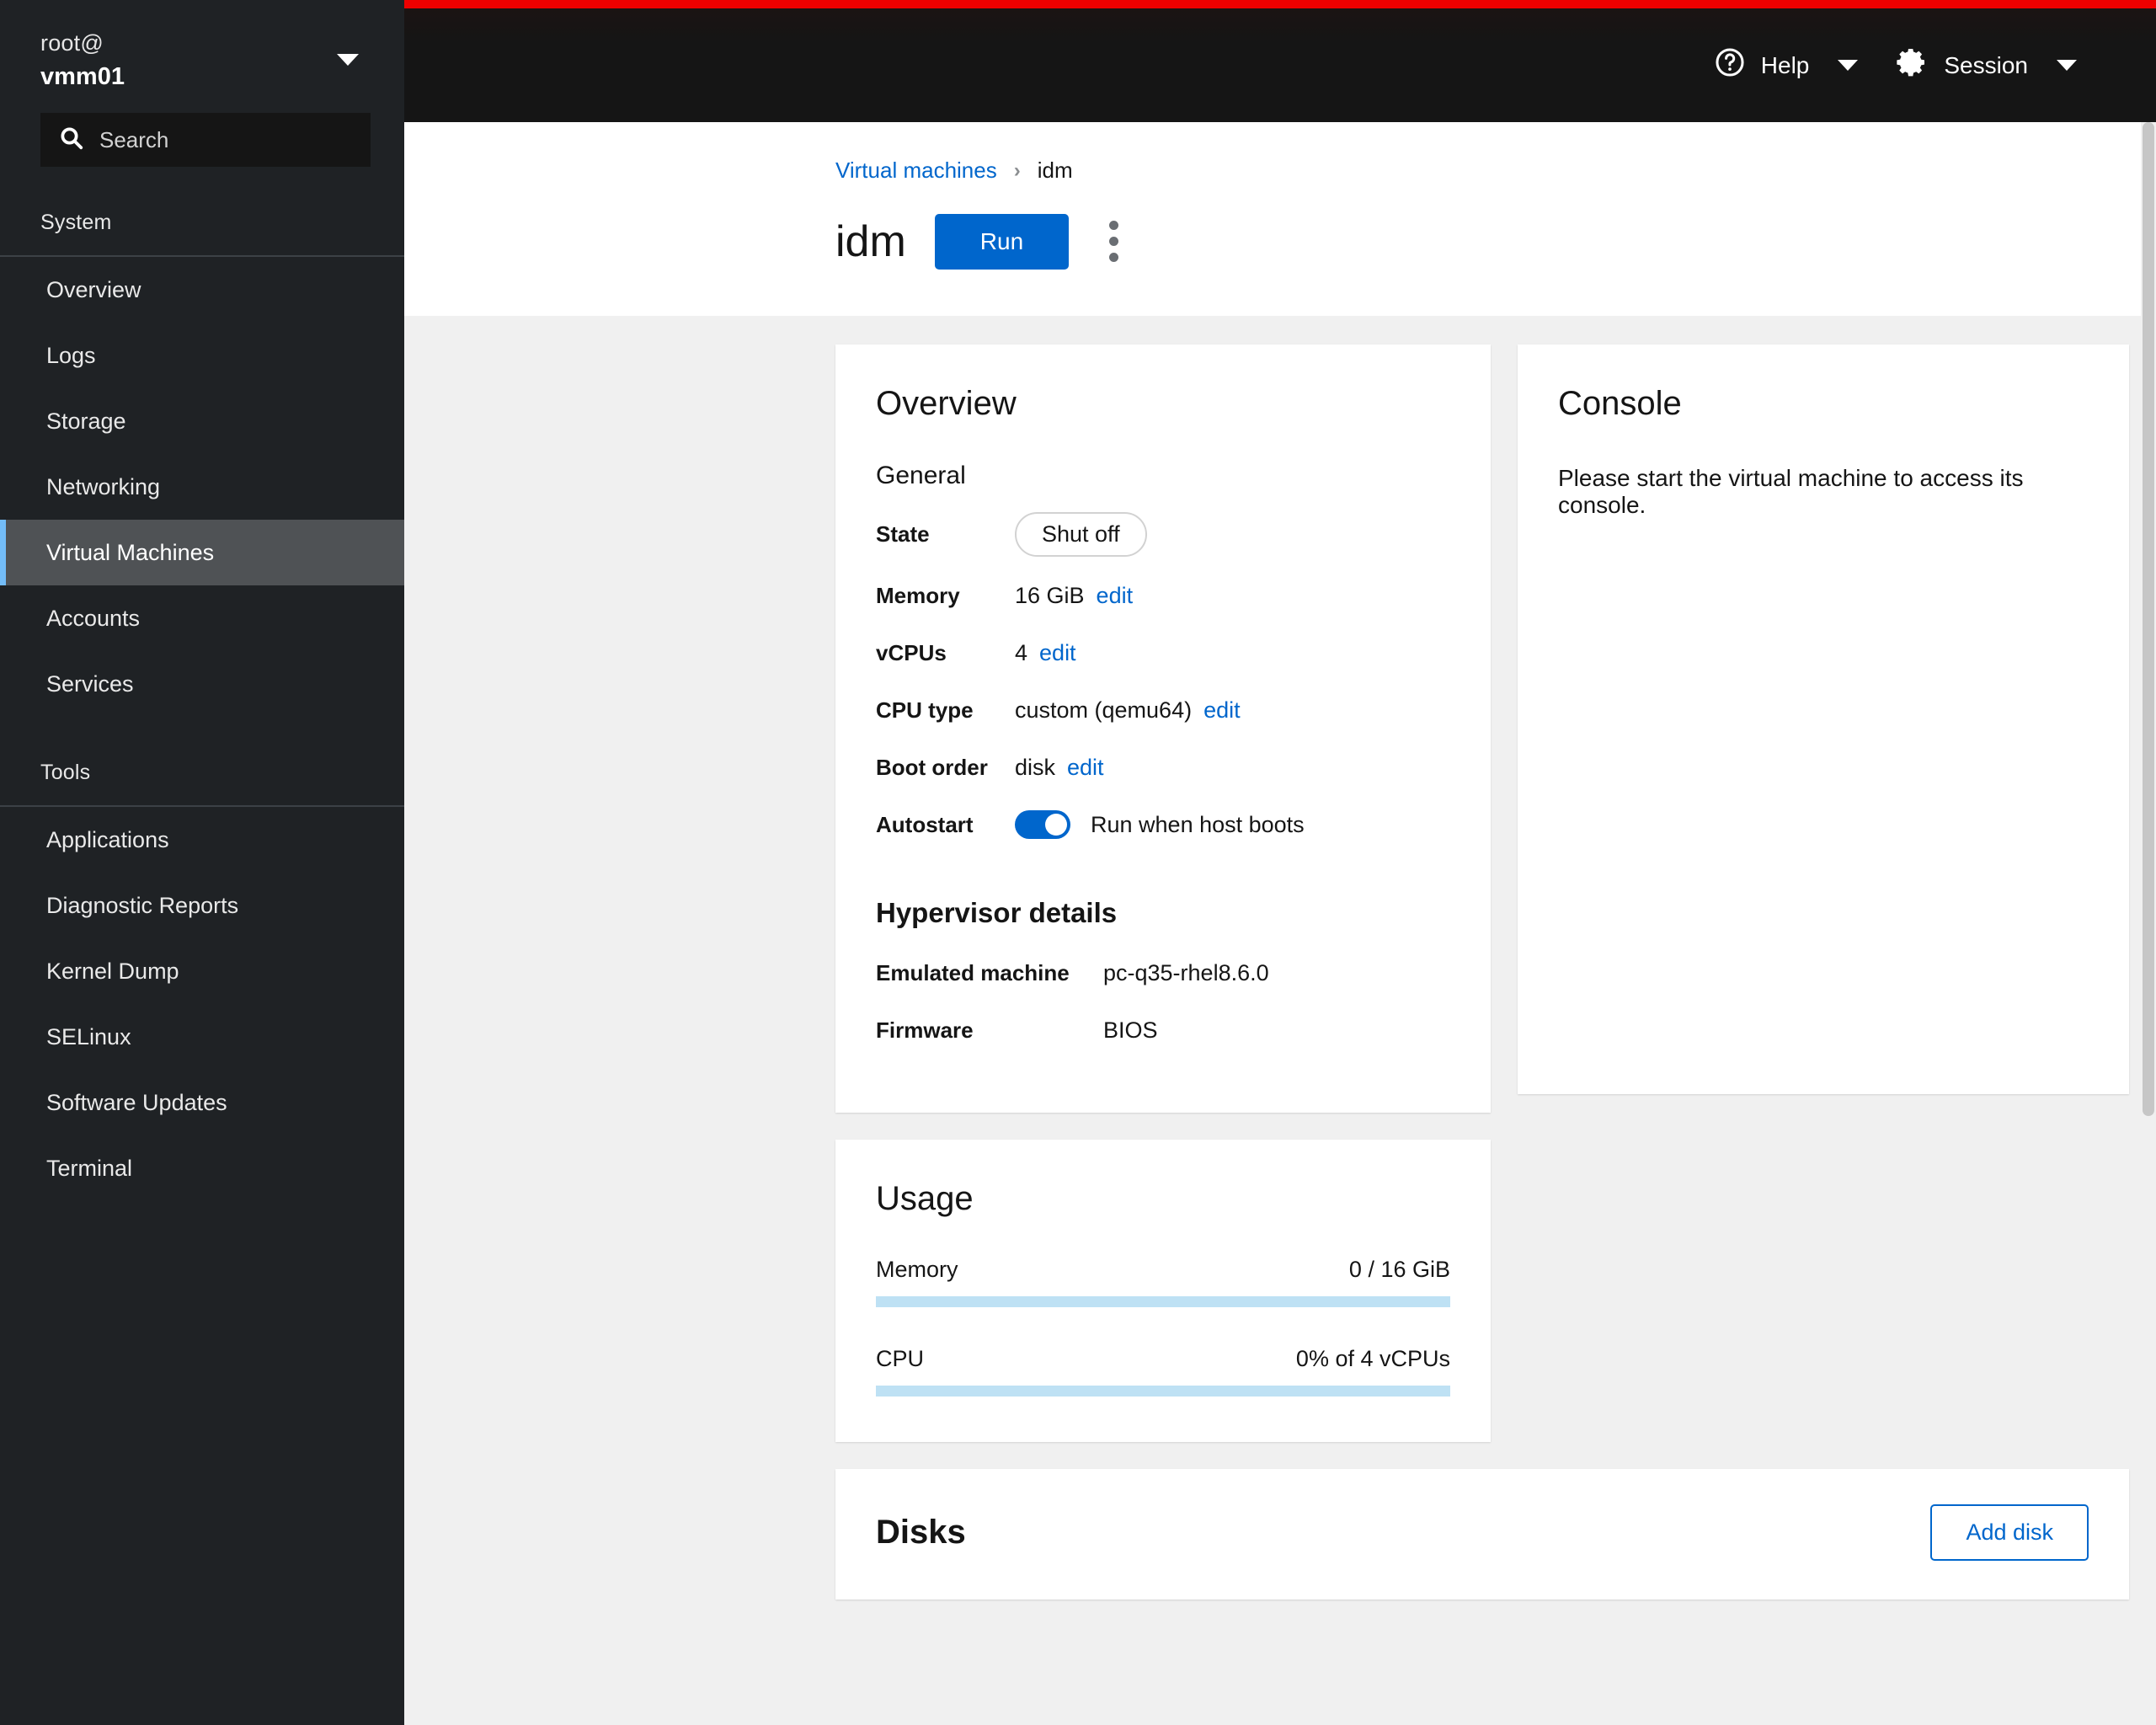 Image resolution: width=2156 pixels, height=1725 pixels. What do you see at coordinates (202, 355) in the screenshot?
I see `sidebar-item-logs: Logs` at bounding box center [202, 355].